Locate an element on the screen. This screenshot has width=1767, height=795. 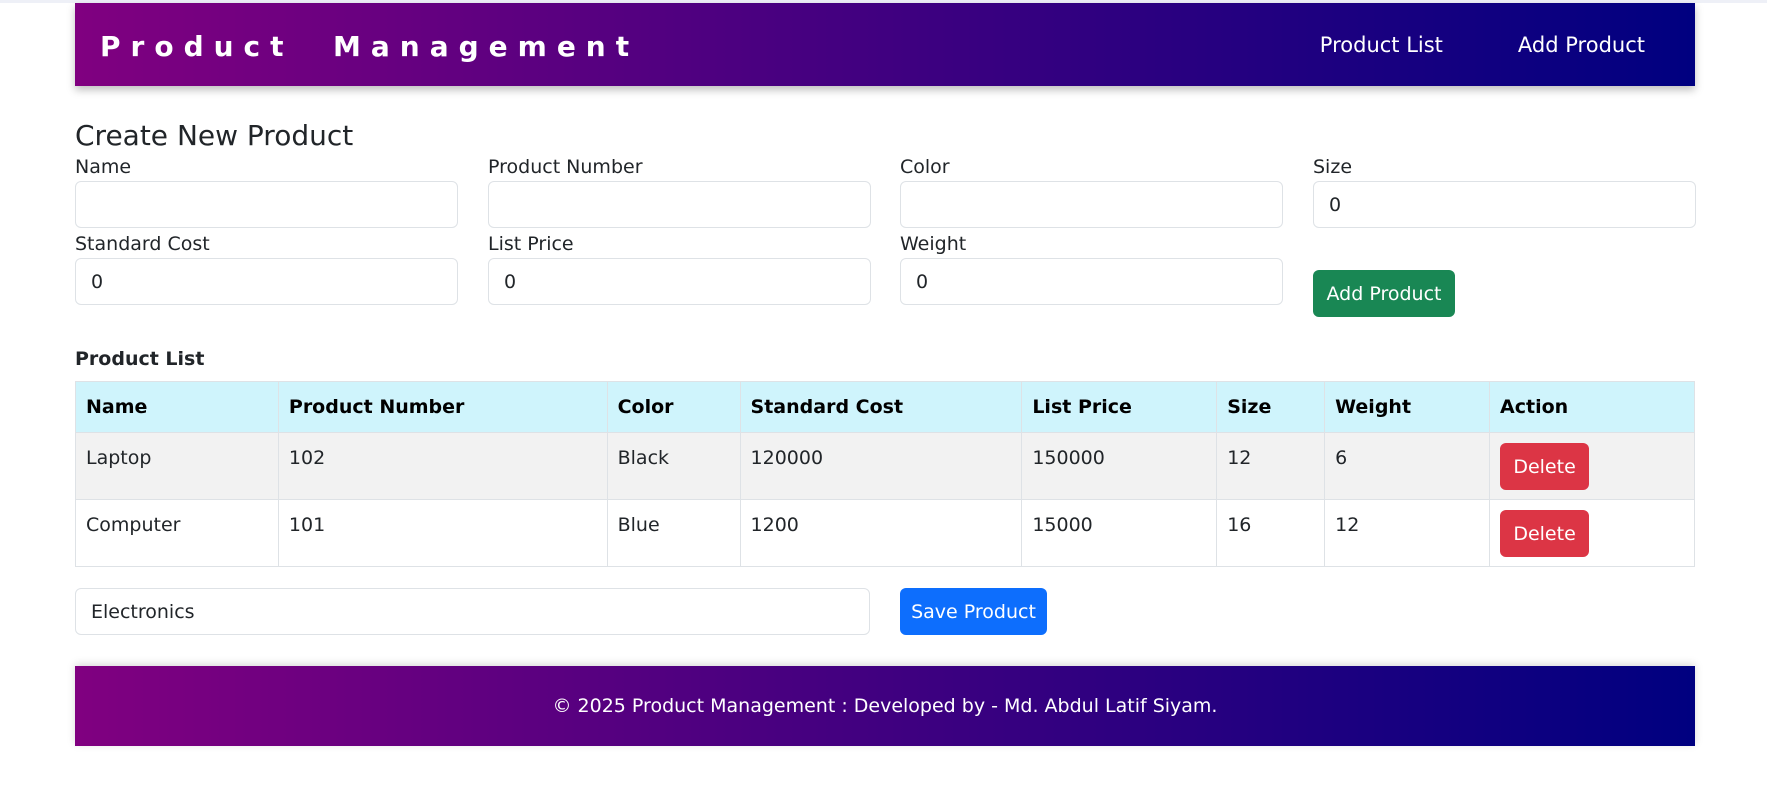
standard-cost-label: Standard Cost is located at coordinates (142, 244).